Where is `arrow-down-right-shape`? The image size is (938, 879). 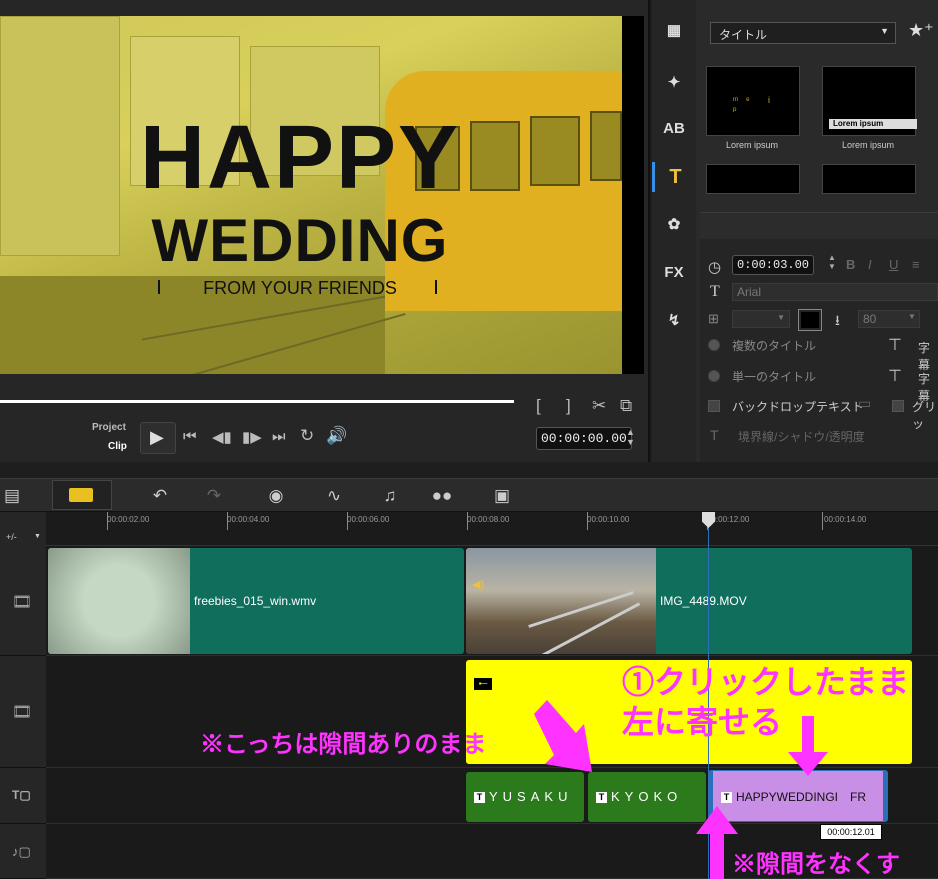 arrow-down-right-shape is located at coordinates (563, 736).